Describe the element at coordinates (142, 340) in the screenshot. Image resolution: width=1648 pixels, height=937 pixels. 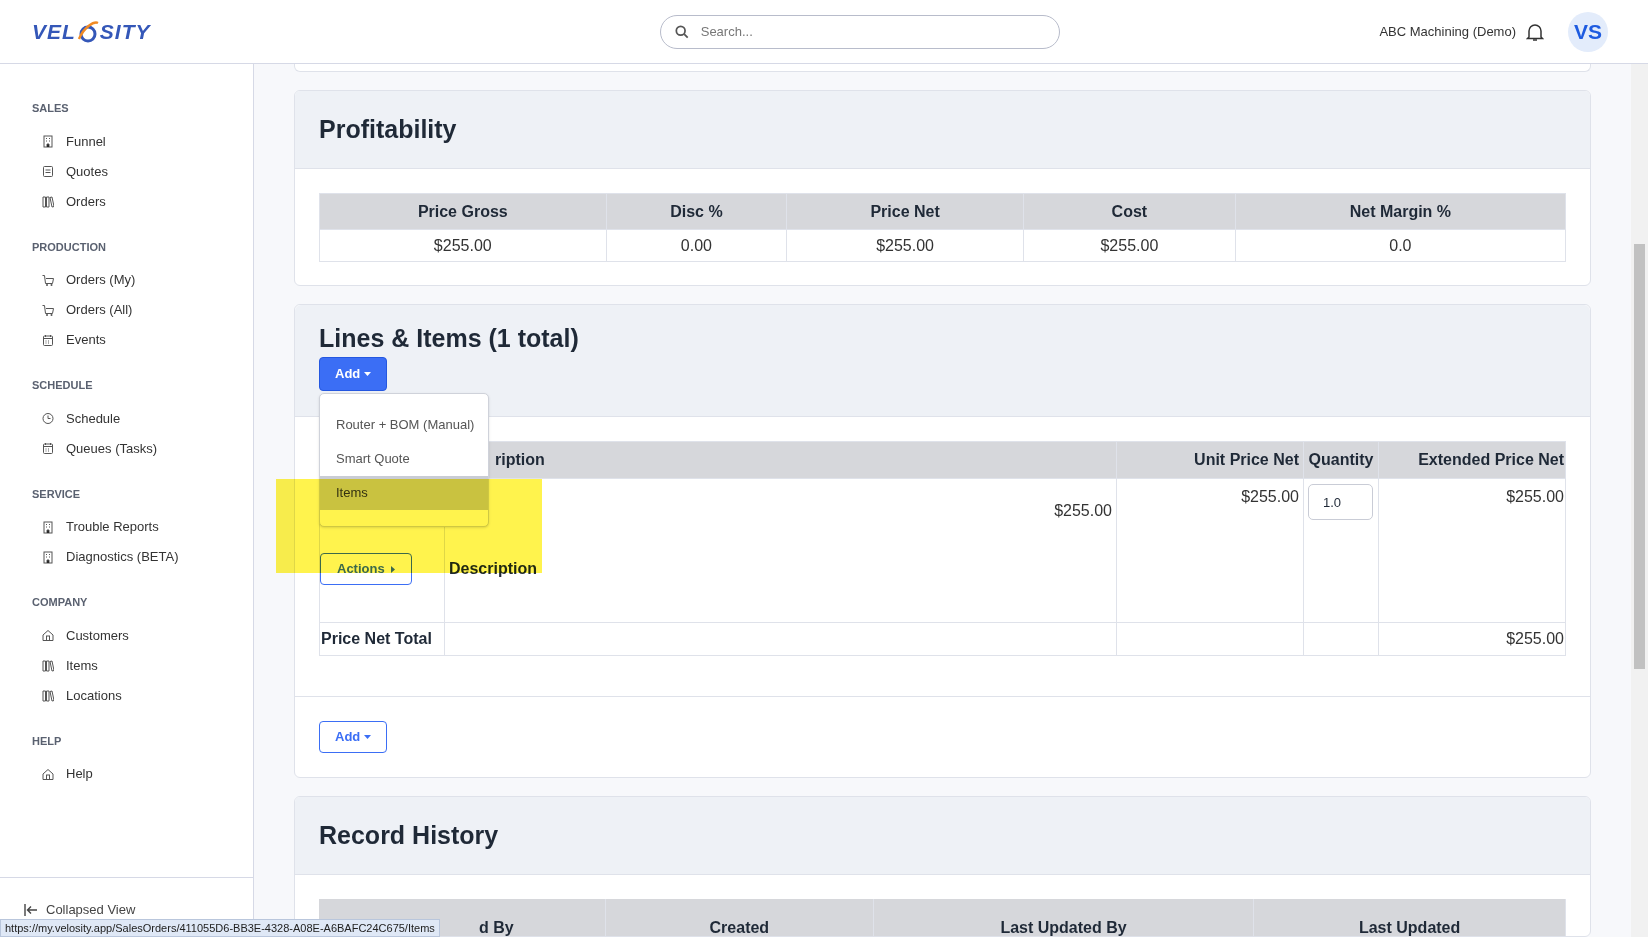
I see `sidebar-item: Events` at that location.